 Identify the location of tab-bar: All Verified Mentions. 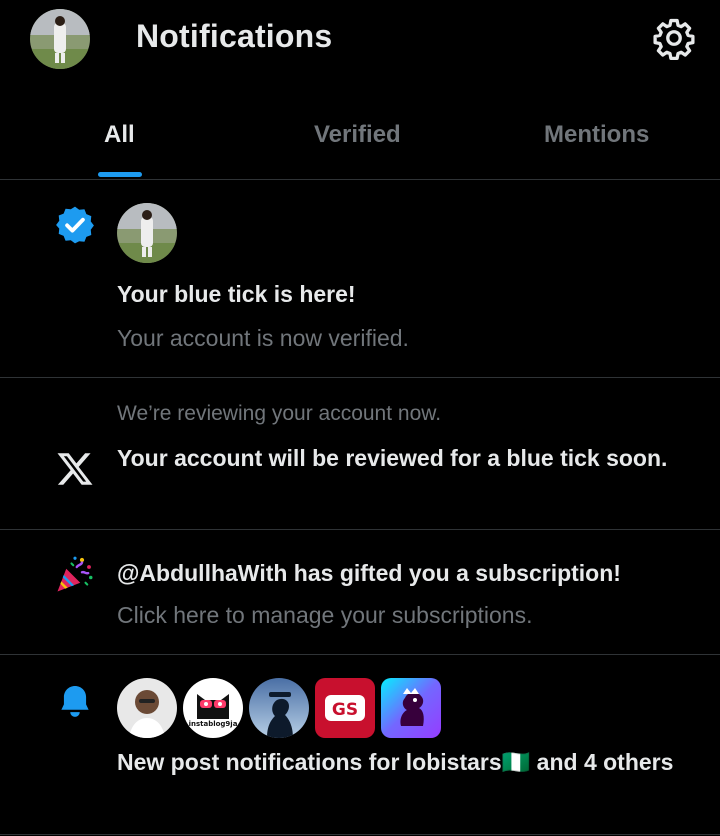
(360, 137).